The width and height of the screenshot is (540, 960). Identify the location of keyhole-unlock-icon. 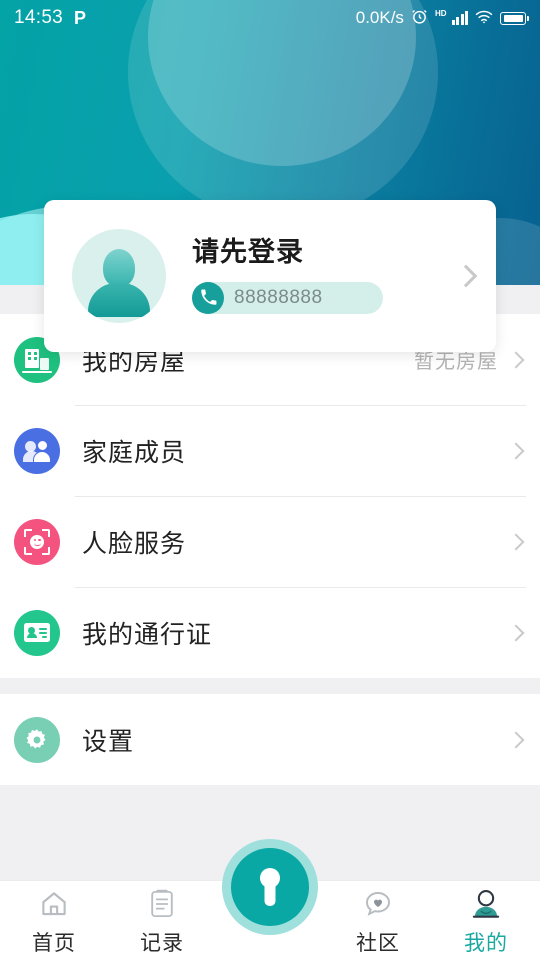
(270, 887).